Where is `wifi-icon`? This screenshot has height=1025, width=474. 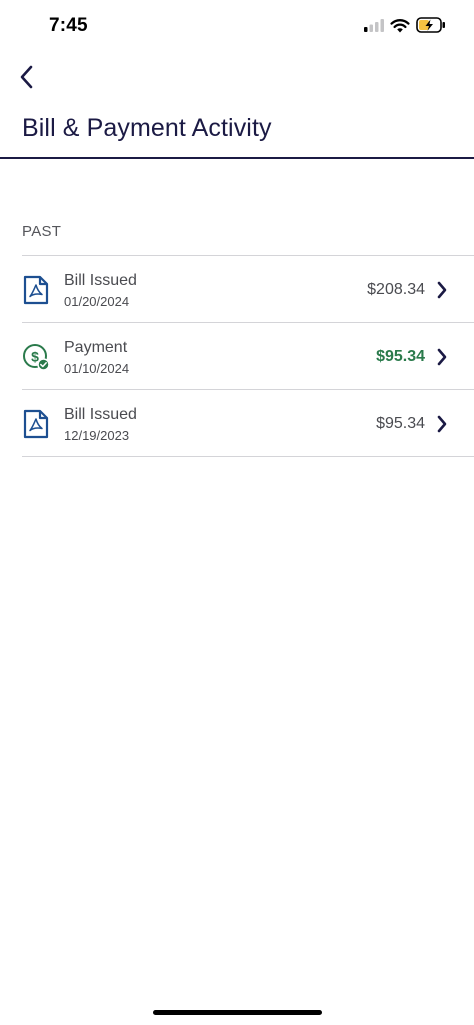 wifi-icon is located at coordinates (400, 25).